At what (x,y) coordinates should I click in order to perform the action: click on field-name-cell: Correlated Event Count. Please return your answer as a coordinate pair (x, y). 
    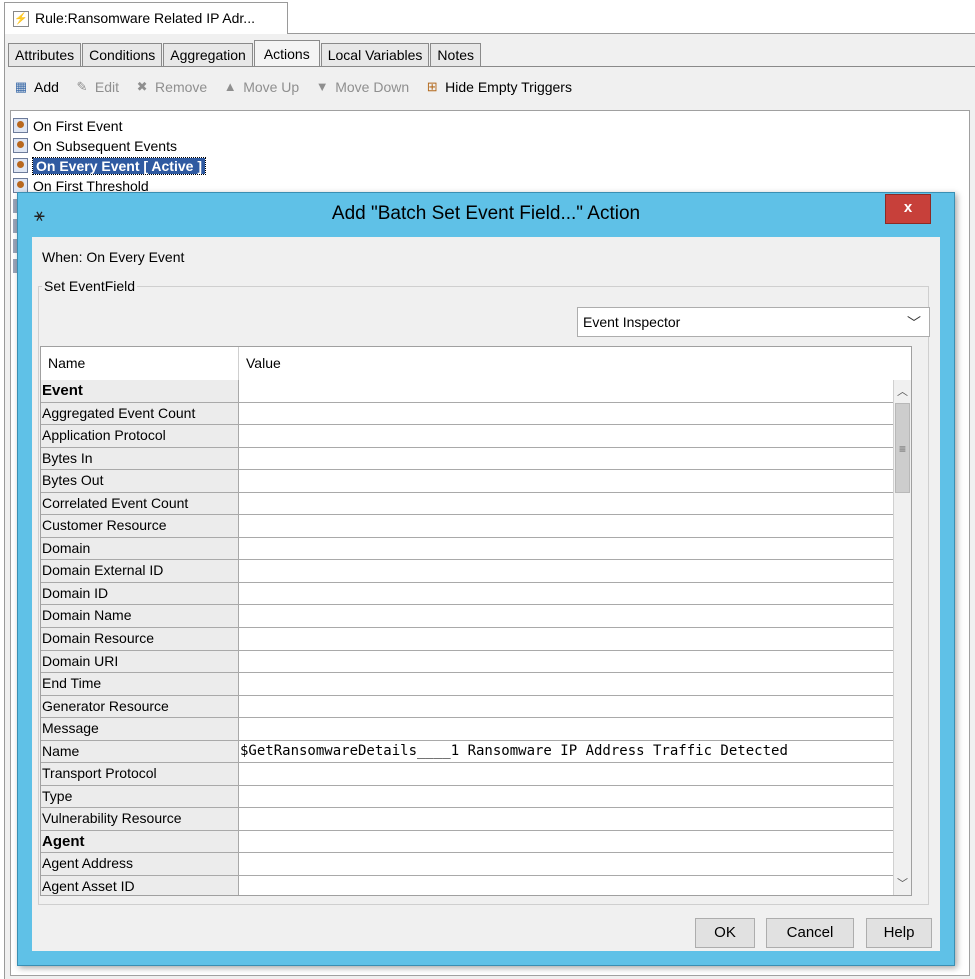
    Looking at the image, I should click on (140, 503).